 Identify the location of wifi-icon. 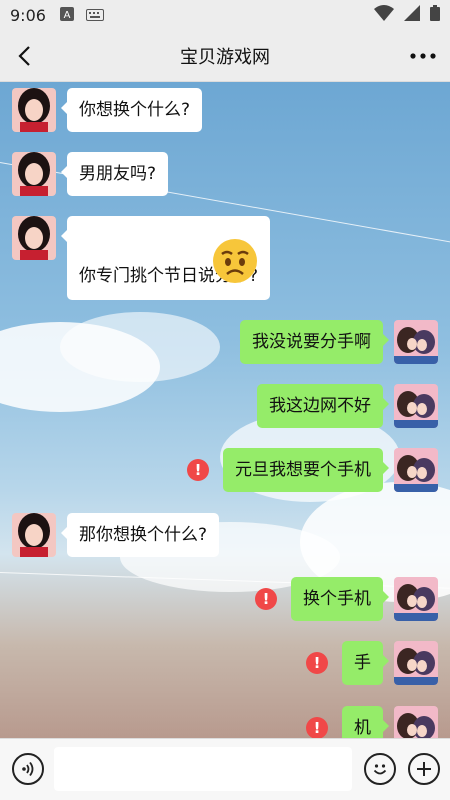
(384, 15).